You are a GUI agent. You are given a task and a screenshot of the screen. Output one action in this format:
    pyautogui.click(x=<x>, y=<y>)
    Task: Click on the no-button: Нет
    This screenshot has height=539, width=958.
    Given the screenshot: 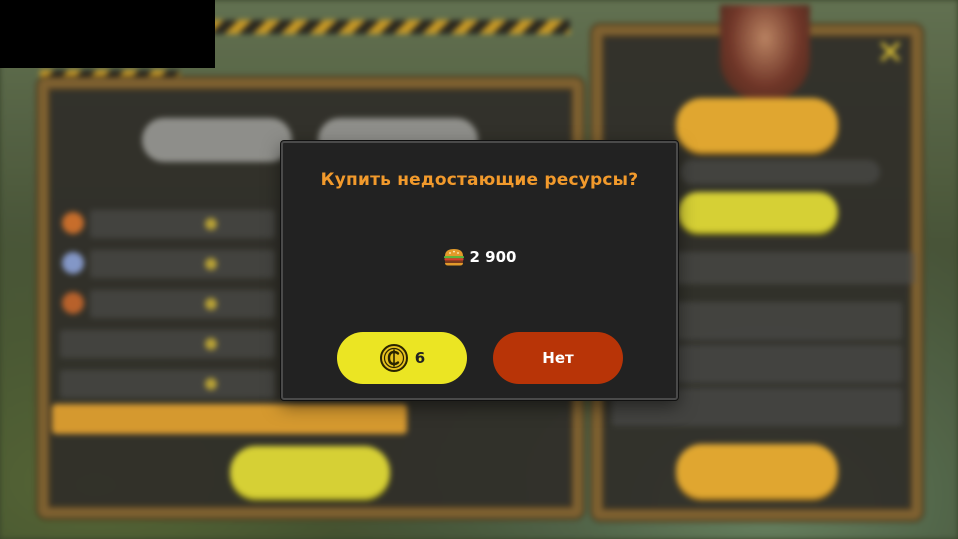 What is the action you would take?
    pyautogui.click(x=558, y=358)
    